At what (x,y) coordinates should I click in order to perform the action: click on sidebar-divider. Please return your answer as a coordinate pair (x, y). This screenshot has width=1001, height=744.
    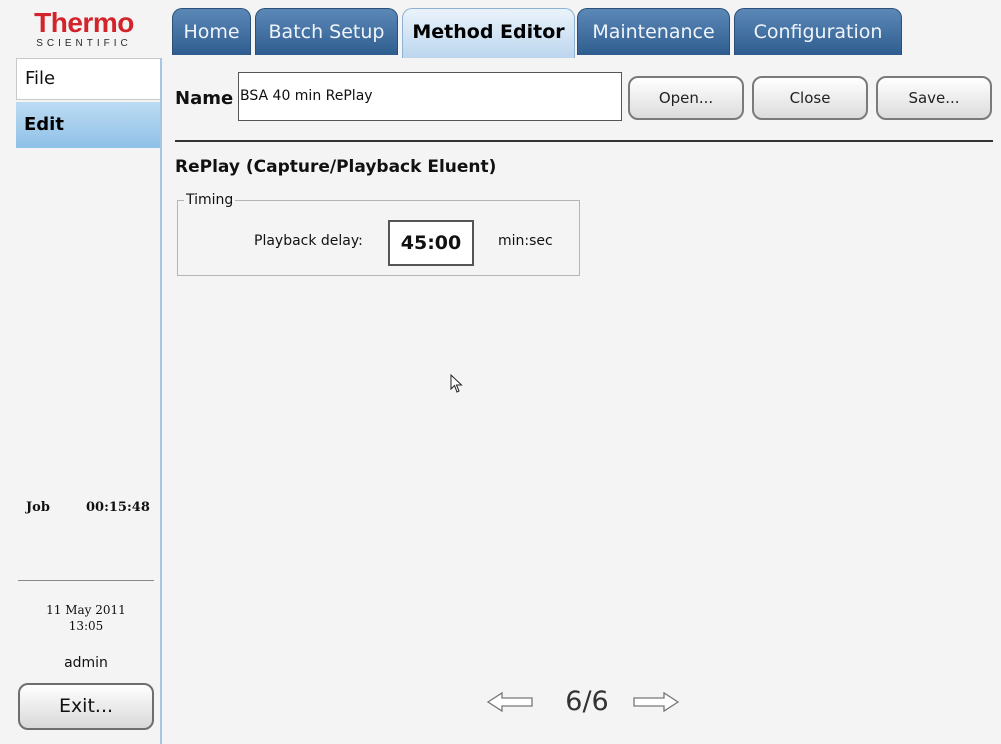
    Looking at the image, I should click on (86, 580).